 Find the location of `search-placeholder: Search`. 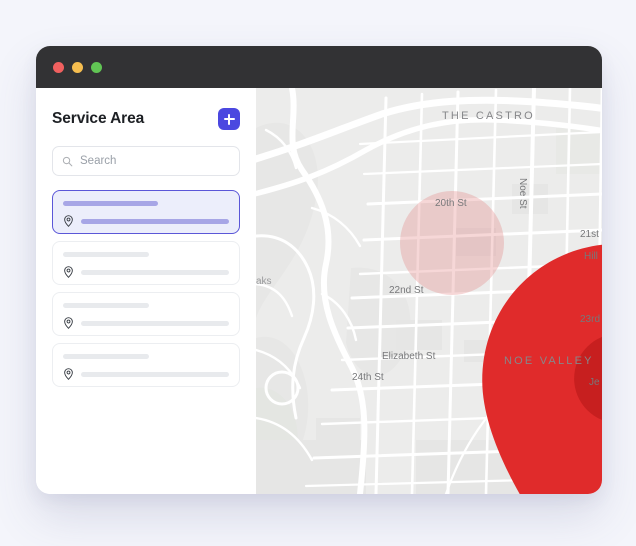

search-placeholder: Search is located at coordinates (98, 161).